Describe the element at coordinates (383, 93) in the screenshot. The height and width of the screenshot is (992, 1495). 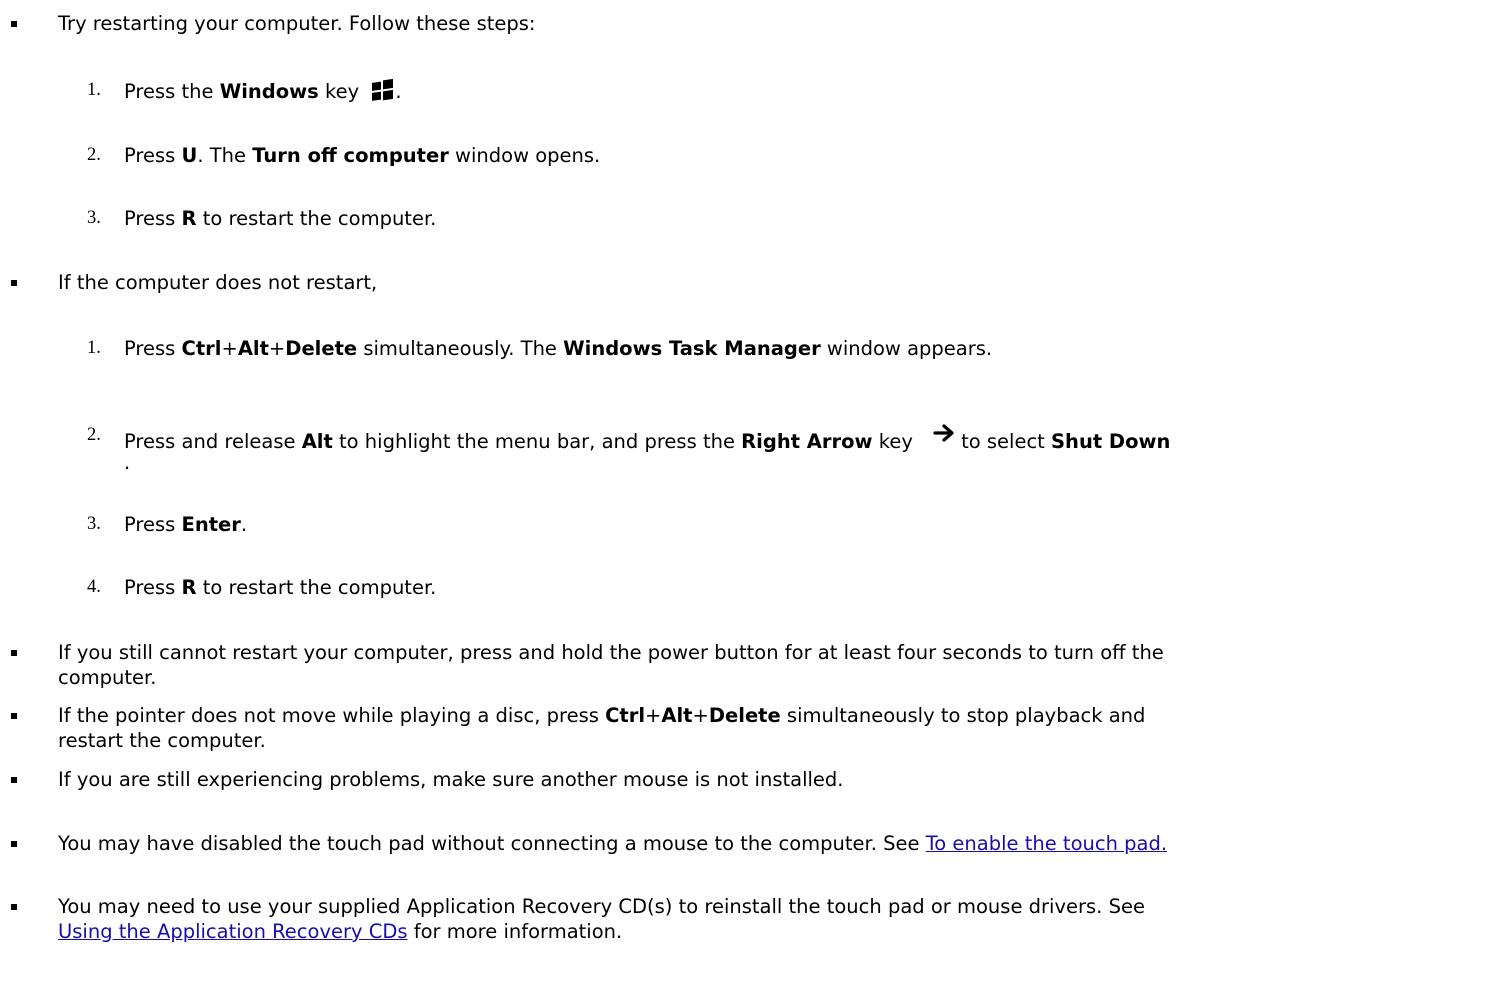
I see `windows-logo-icon` at that location.